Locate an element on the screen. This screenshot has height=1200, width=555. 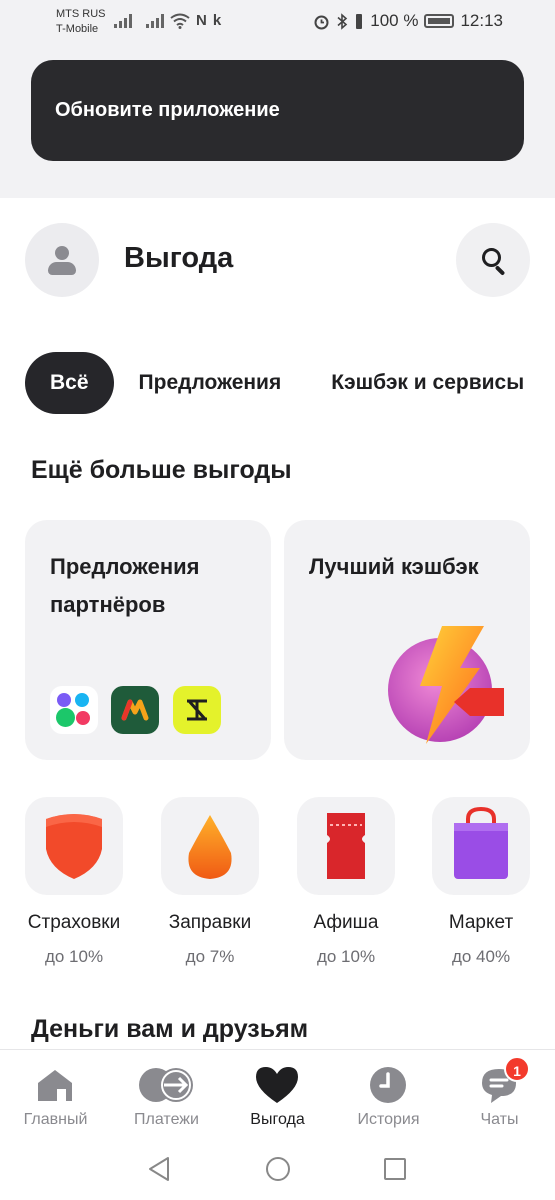
fuel-drop-icon is located at coordinates (210, 847).